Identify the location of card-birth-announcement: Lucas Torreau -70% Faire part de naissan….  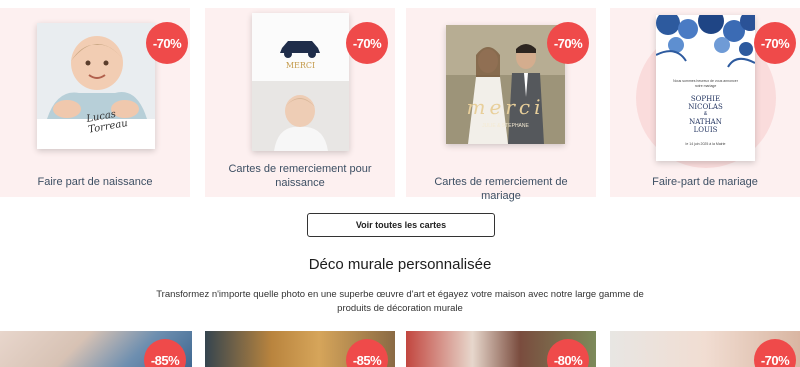
(95, 102).